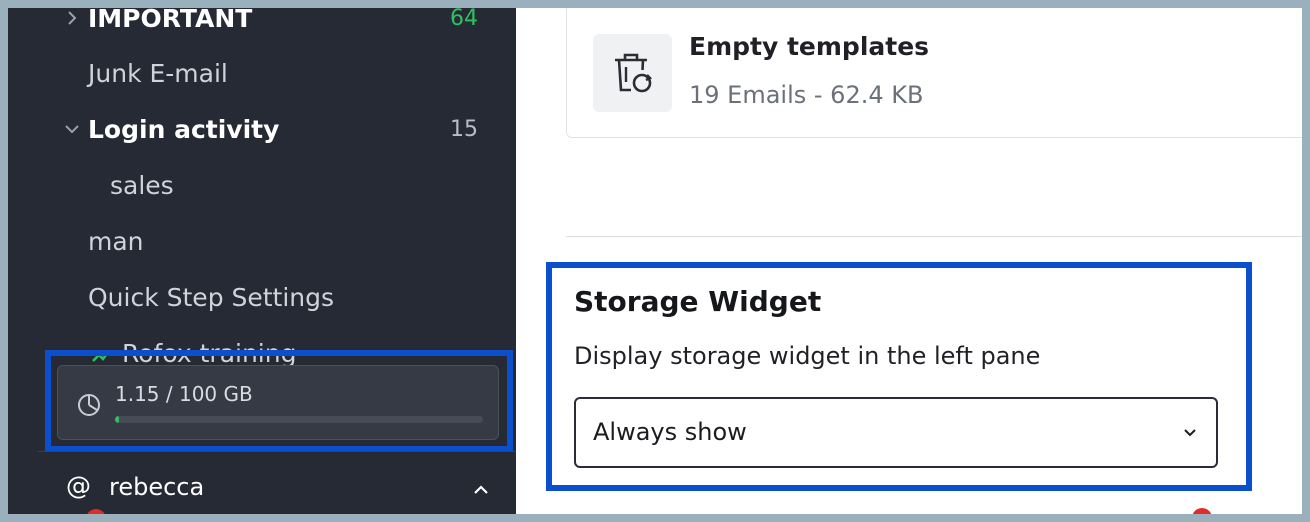 This screenshot has height=522, width=1310. What do you see at coordinates (78, 485) in the screenshot?
I see `at-icon: @` at bounding box center [78, 485].